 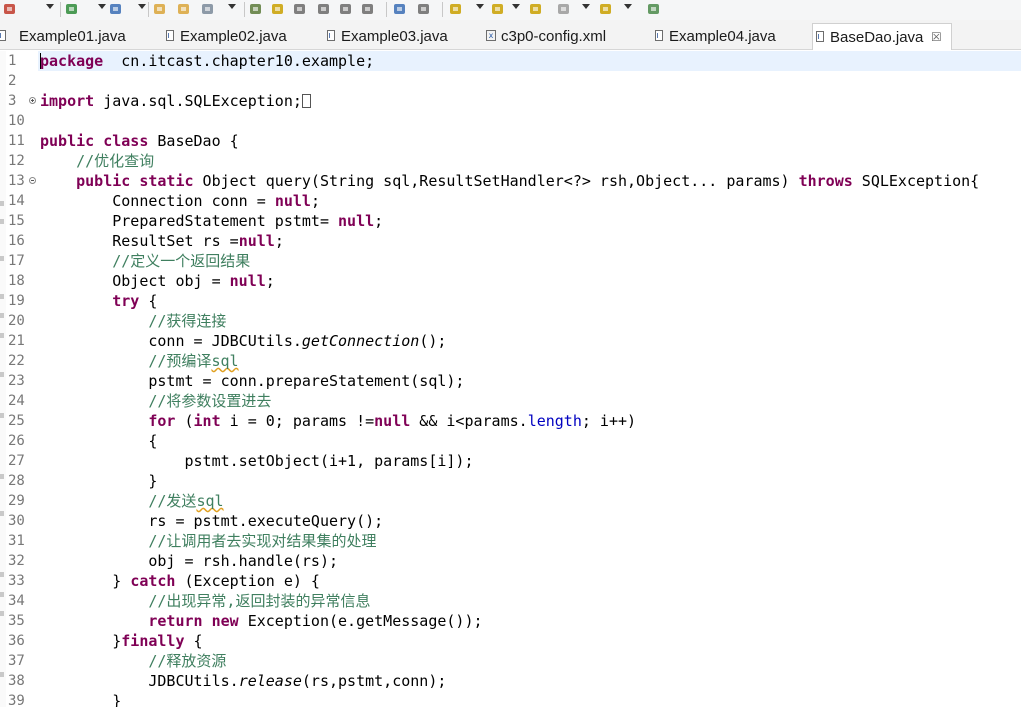 What do you see at coordinates (469, 421) in the screenshot?
I see `code-token: && i<params.` at bounding box center [469, 421].